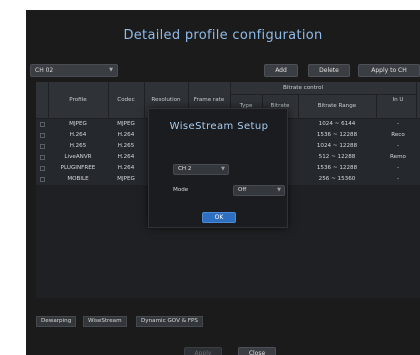 This screenshot has height=355, width=420. Describe the element at coordinates (105, 321) in the screenshot. I see `tab-wisestream: WiseStream` at that location.